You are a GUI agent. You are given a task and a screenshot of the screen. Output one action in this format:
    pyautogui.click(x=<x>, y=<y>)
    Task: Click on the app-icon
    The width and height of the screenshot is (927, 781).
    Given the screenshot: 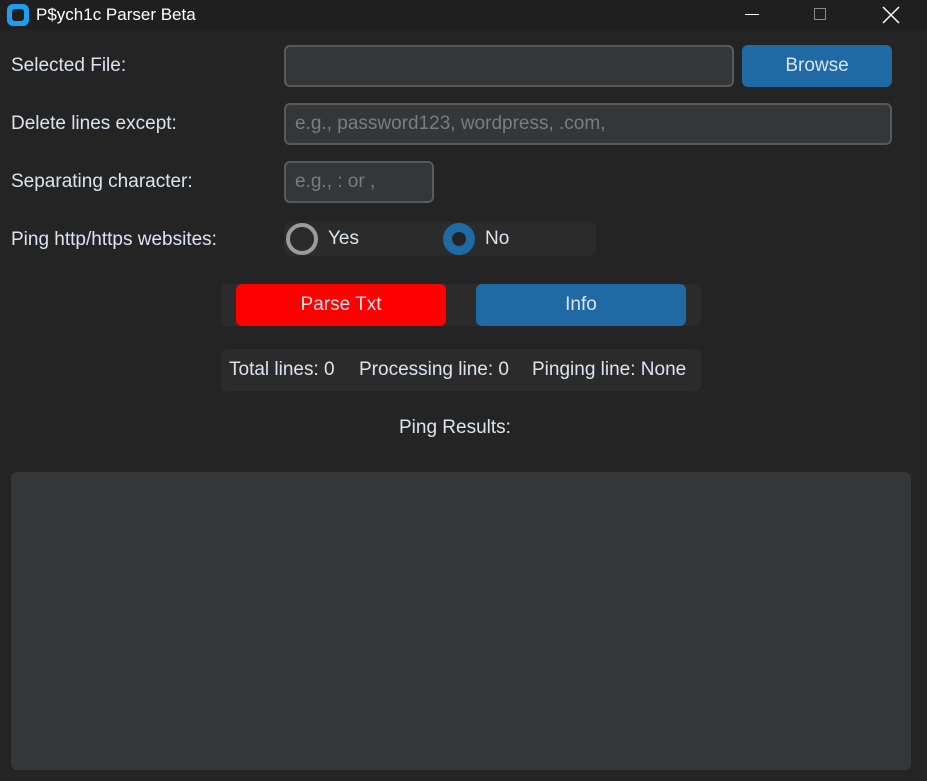 What is the action you would take?
    pyautogui.click(x=18, y=15)
    